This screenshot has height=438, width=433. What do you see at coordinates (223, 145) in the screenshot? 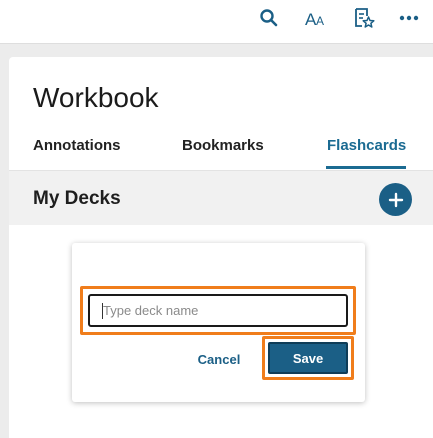
I see `tab-bookmarks: Bookmarks` at bounding box center [223, 145].